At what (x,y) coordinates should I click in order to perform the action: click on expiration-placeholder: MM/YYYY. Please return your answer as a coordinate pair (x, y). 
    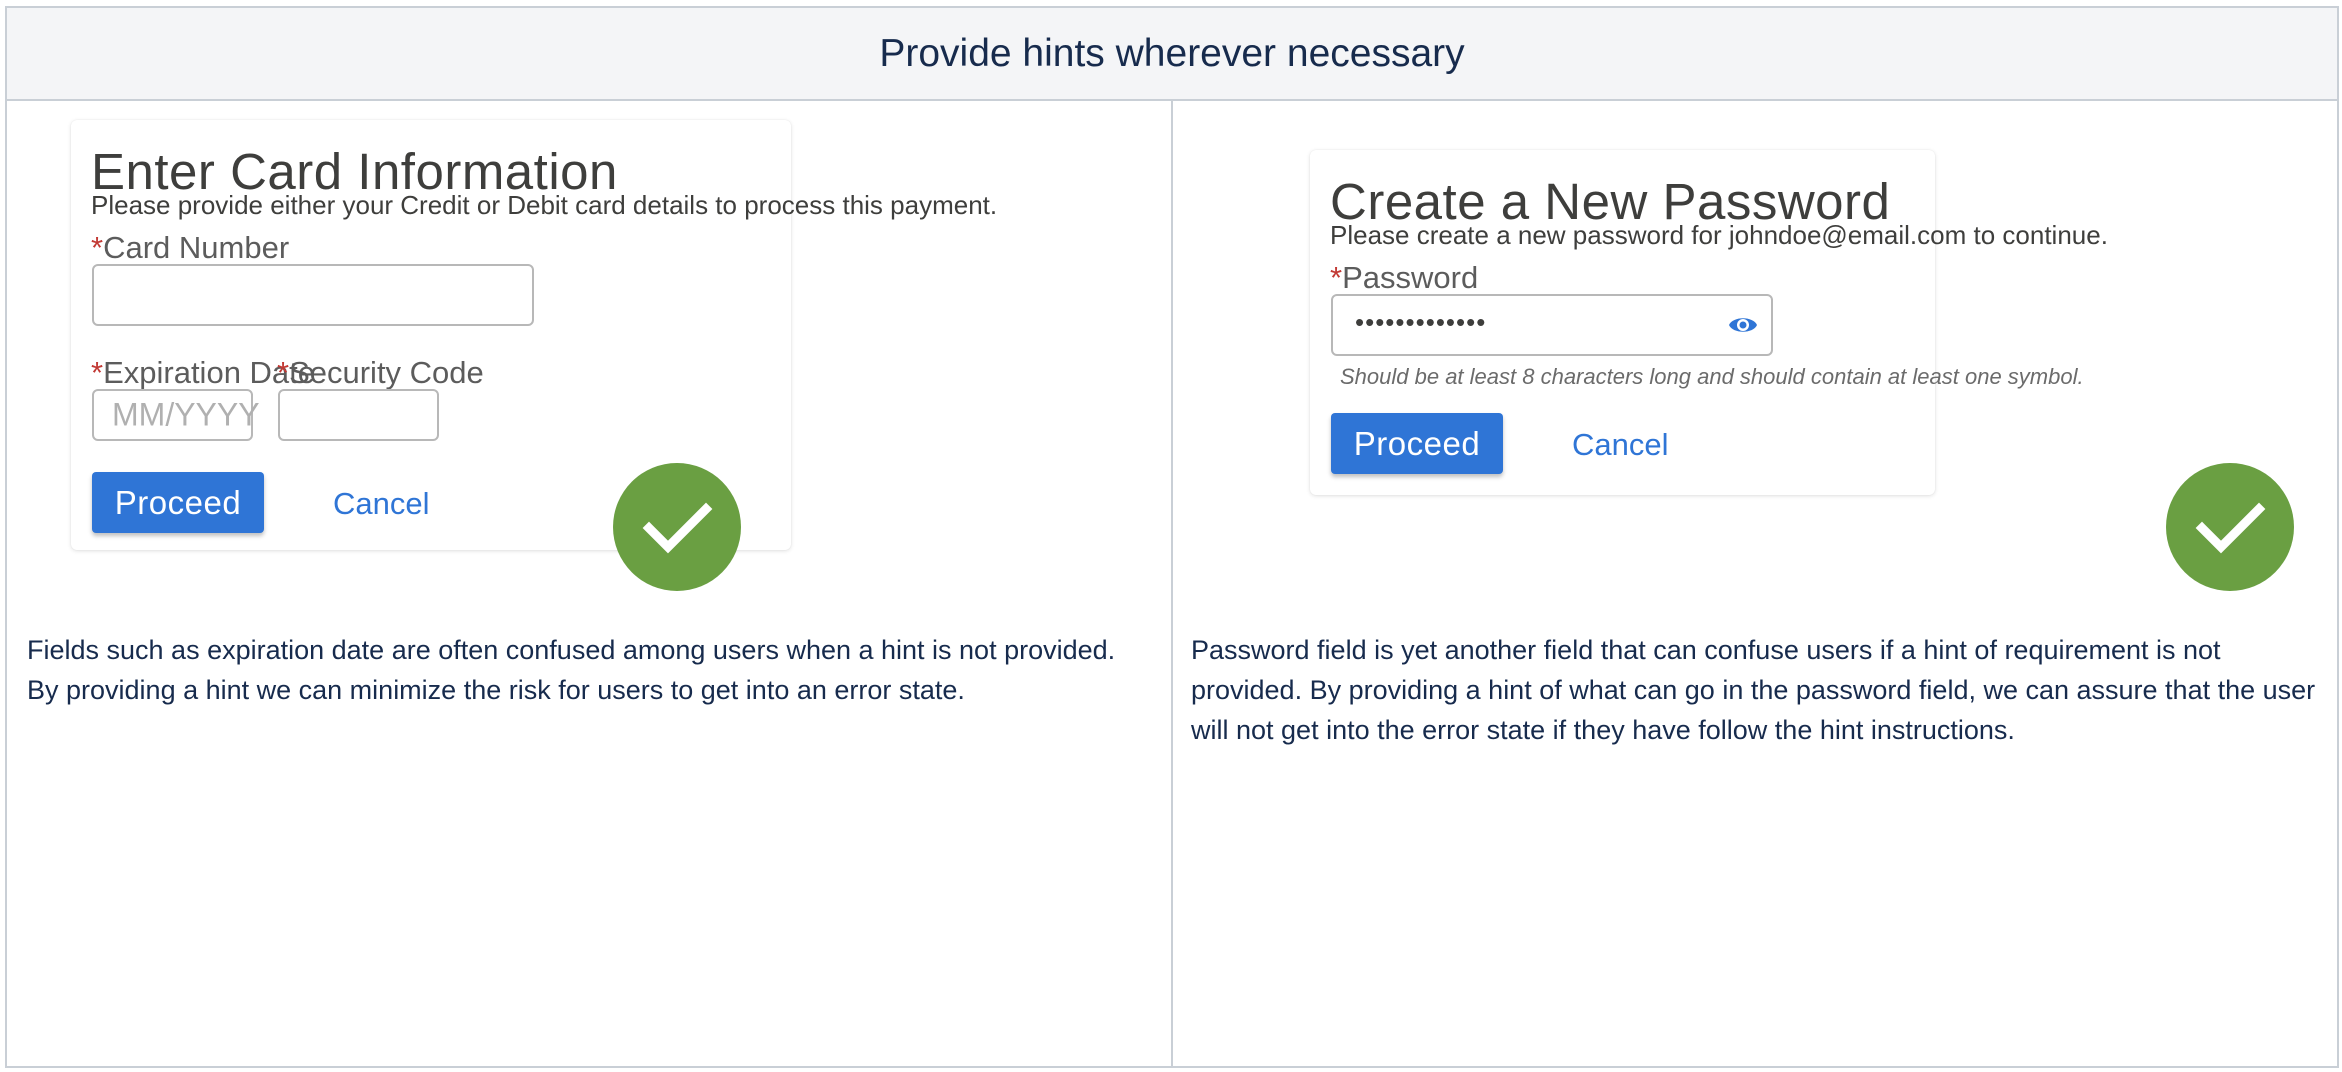
    Looking at the image, I should click on (186, 414).